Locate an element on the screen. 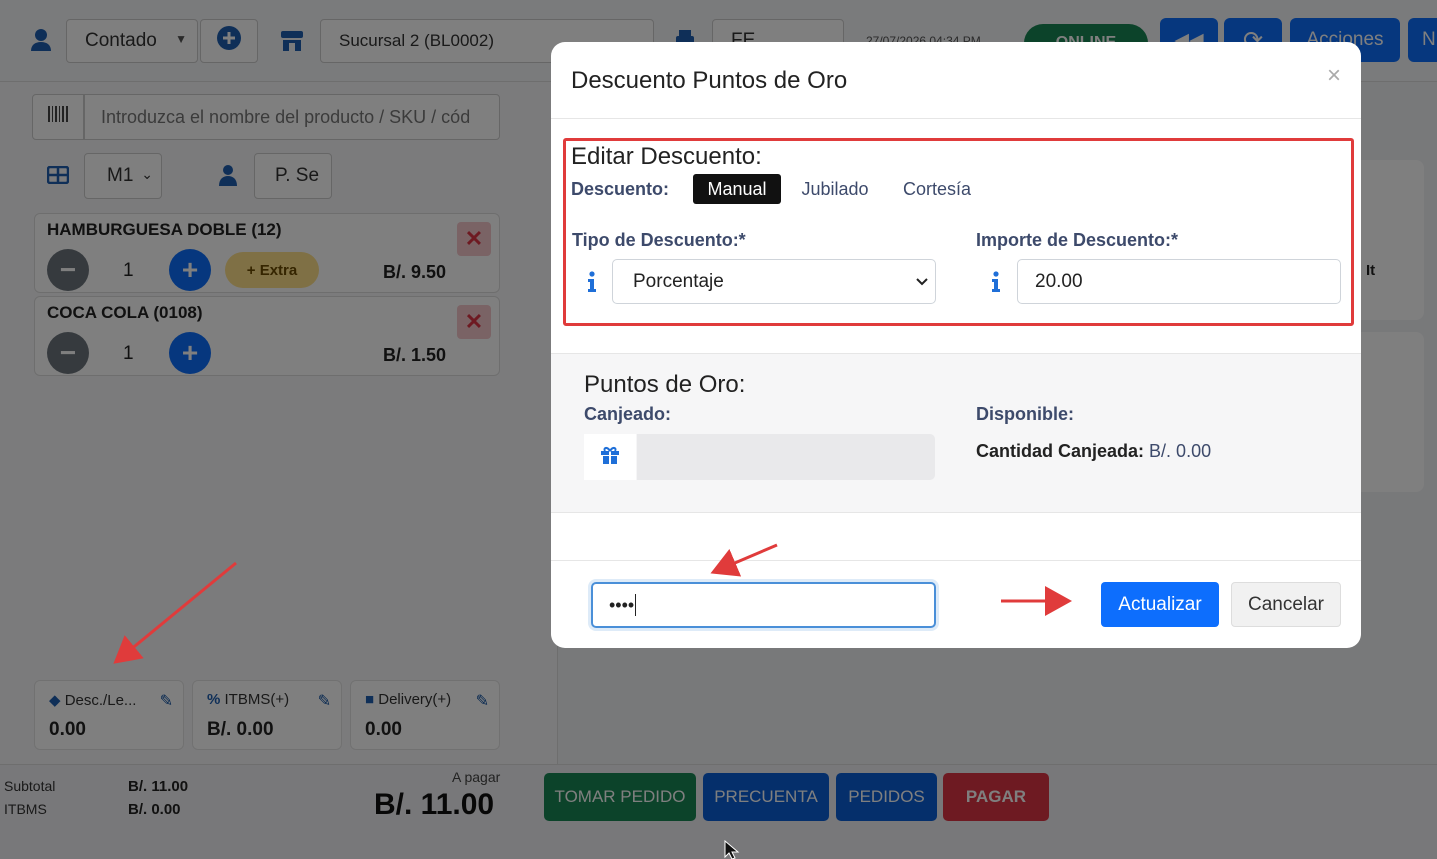  tab-cortesia-label: Cortesía is located at coordinates (937, 188).